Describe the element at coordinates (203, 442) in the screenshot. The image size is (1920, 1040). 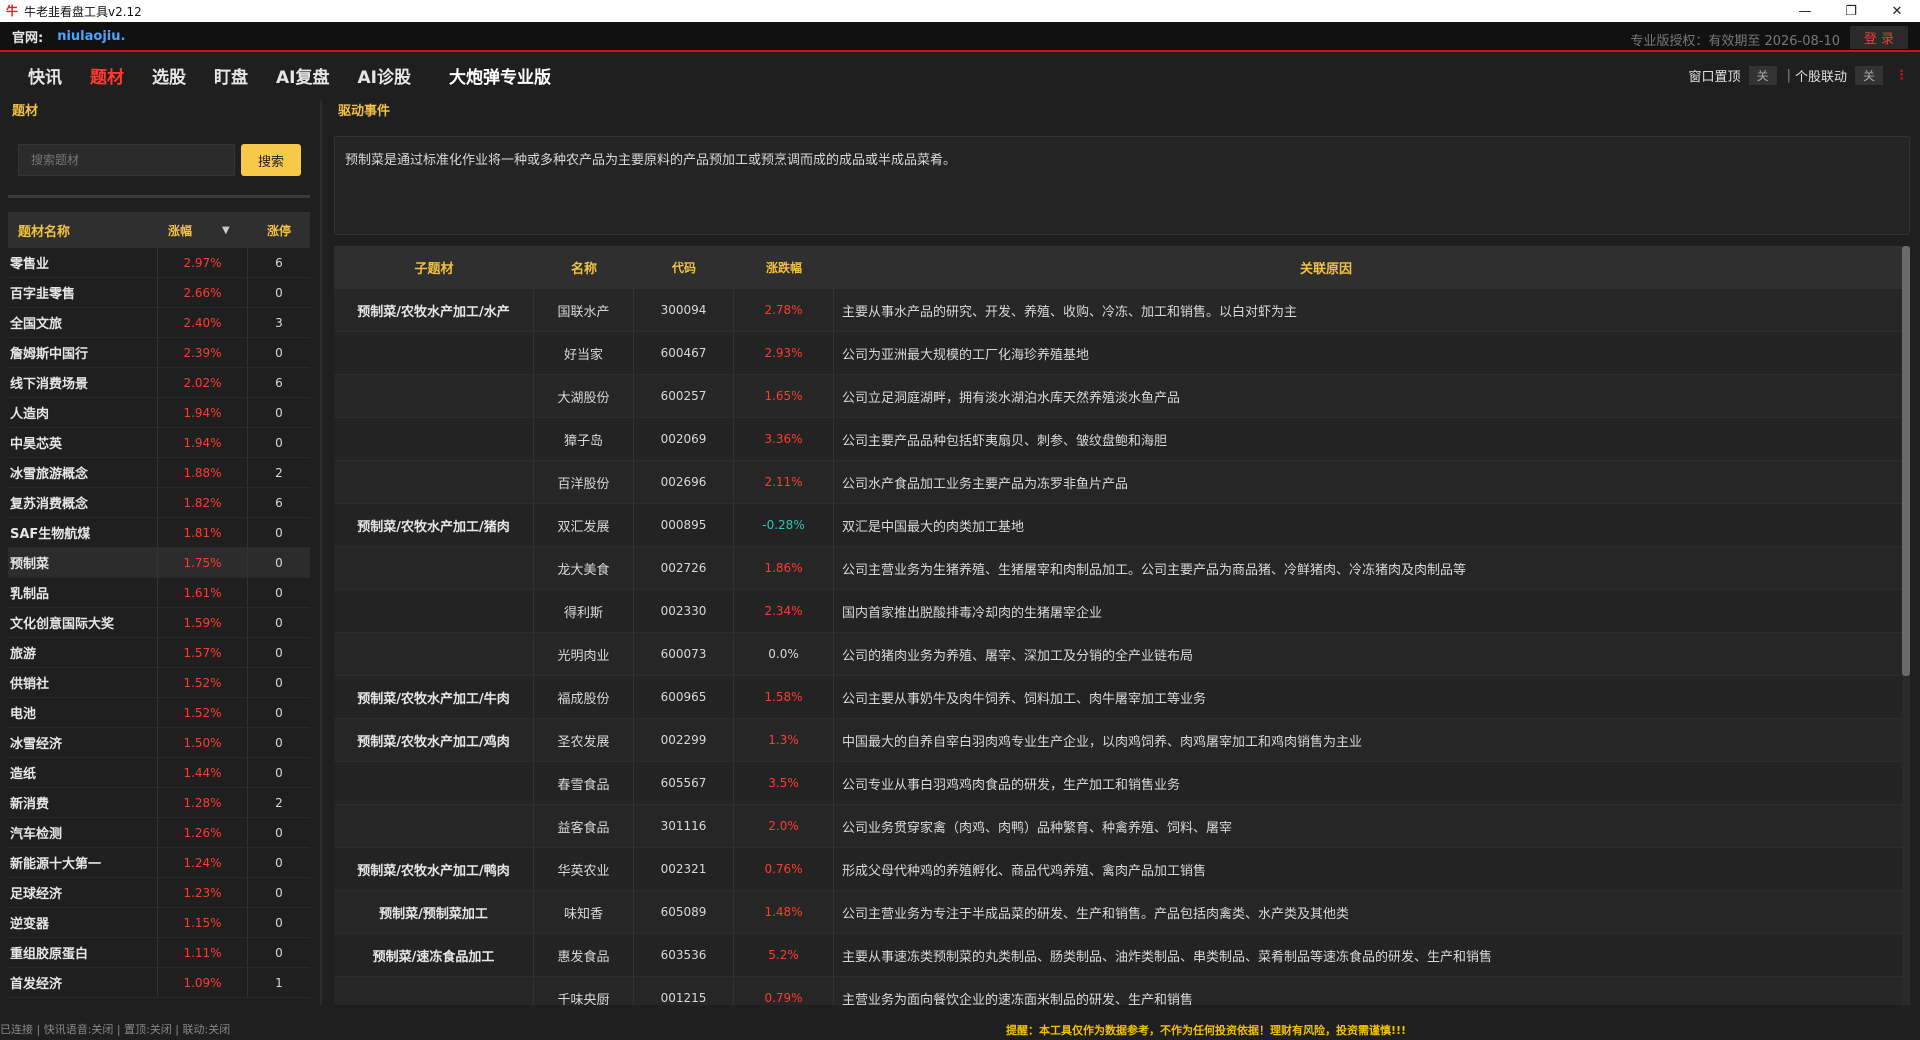
I see `theme-change: 1.94%` at that location.